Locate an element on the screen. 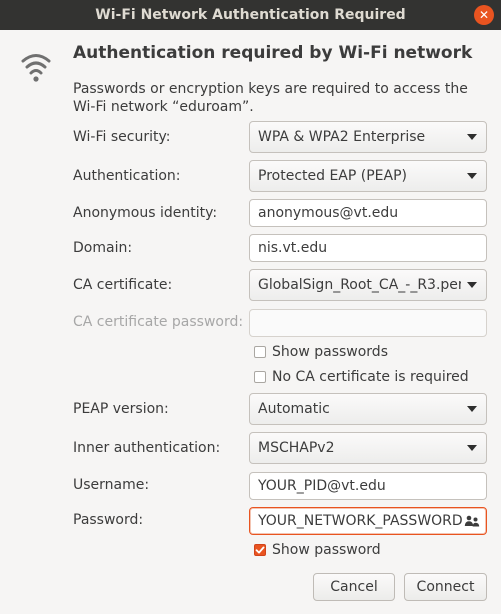 The width and height of the screenshot is (501, 614). connect-button: Connect is located at coordinates (445, 587).